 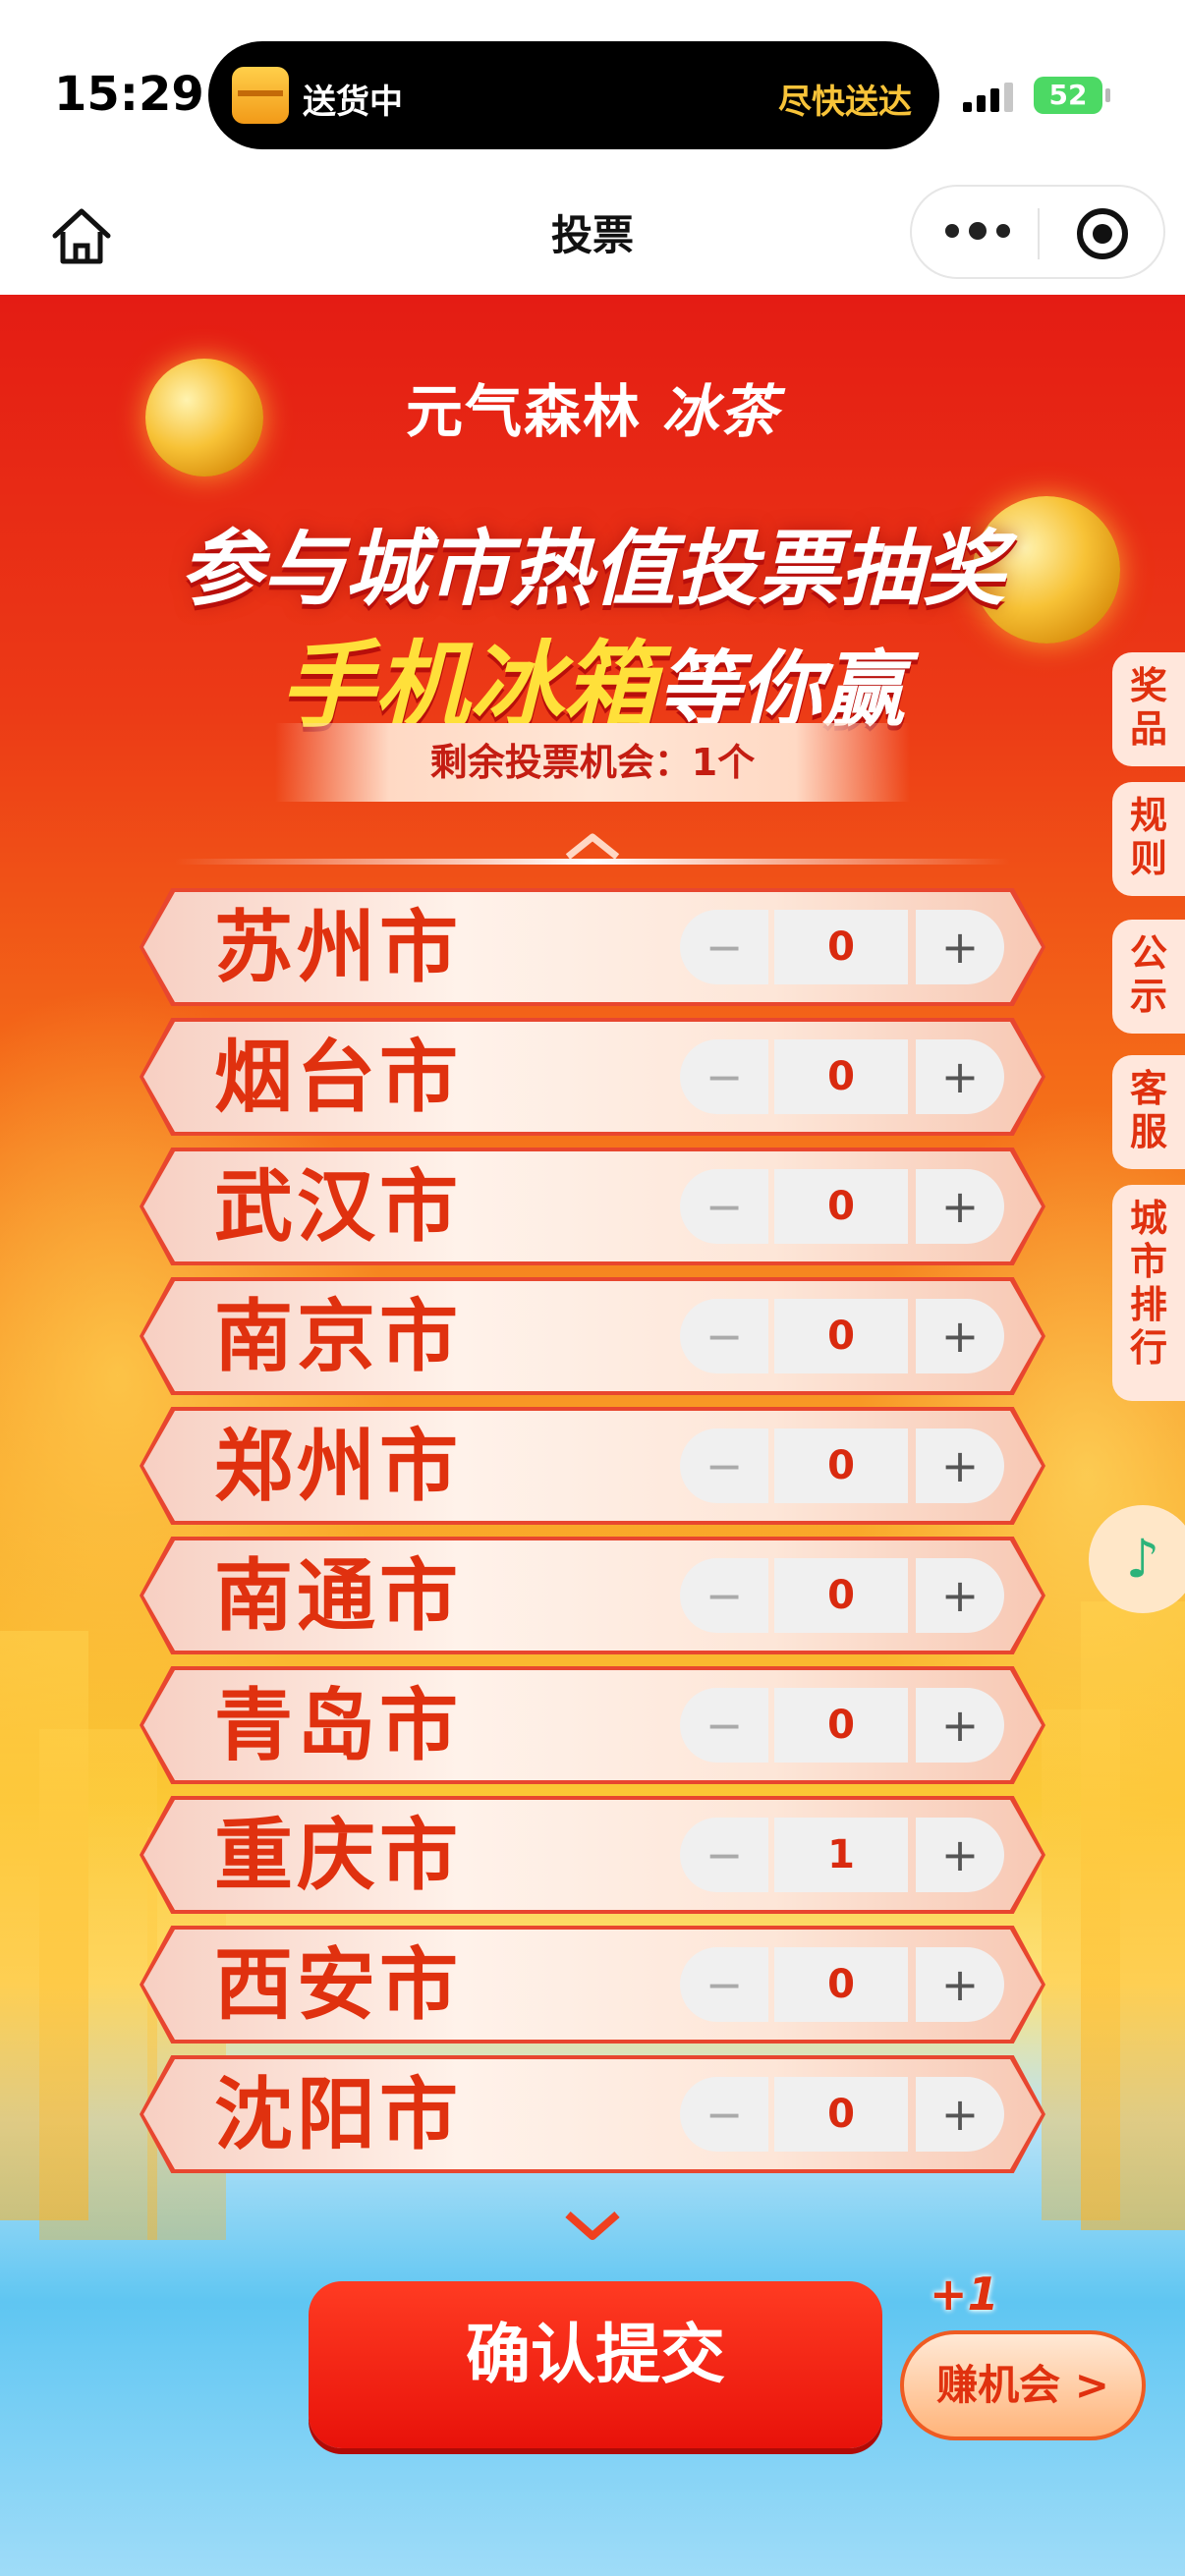 I want to click on status-bar: 15:29 送货中 尽快送达 52, so click(x=592, y=88).